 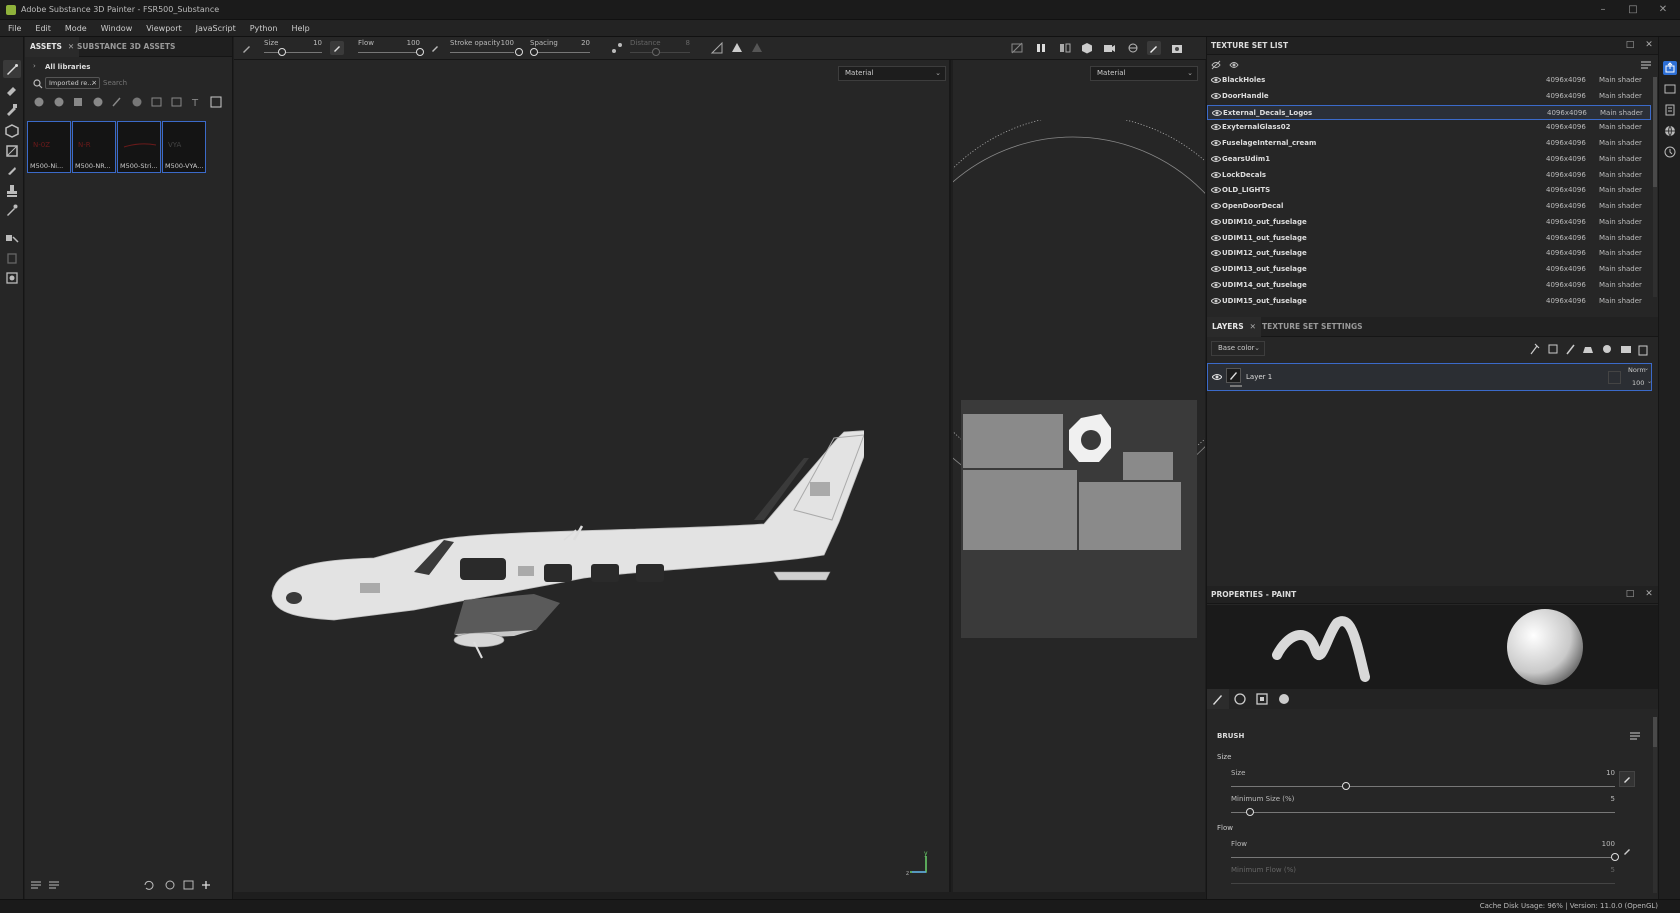 I want to click on brush-preset-icon, so click(x=247, y=48).